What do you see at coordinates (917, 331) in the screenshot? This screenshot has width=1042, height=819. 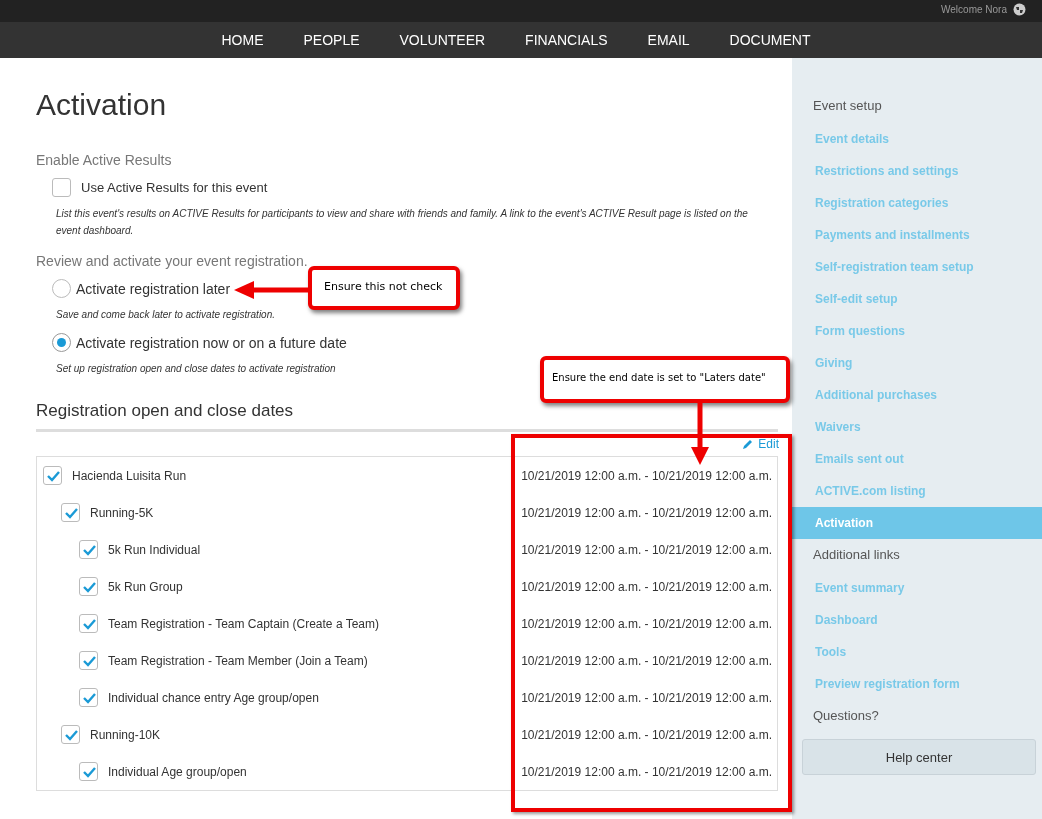 I see `sidebar-link: Form questions` at bounding box center [917, 331].